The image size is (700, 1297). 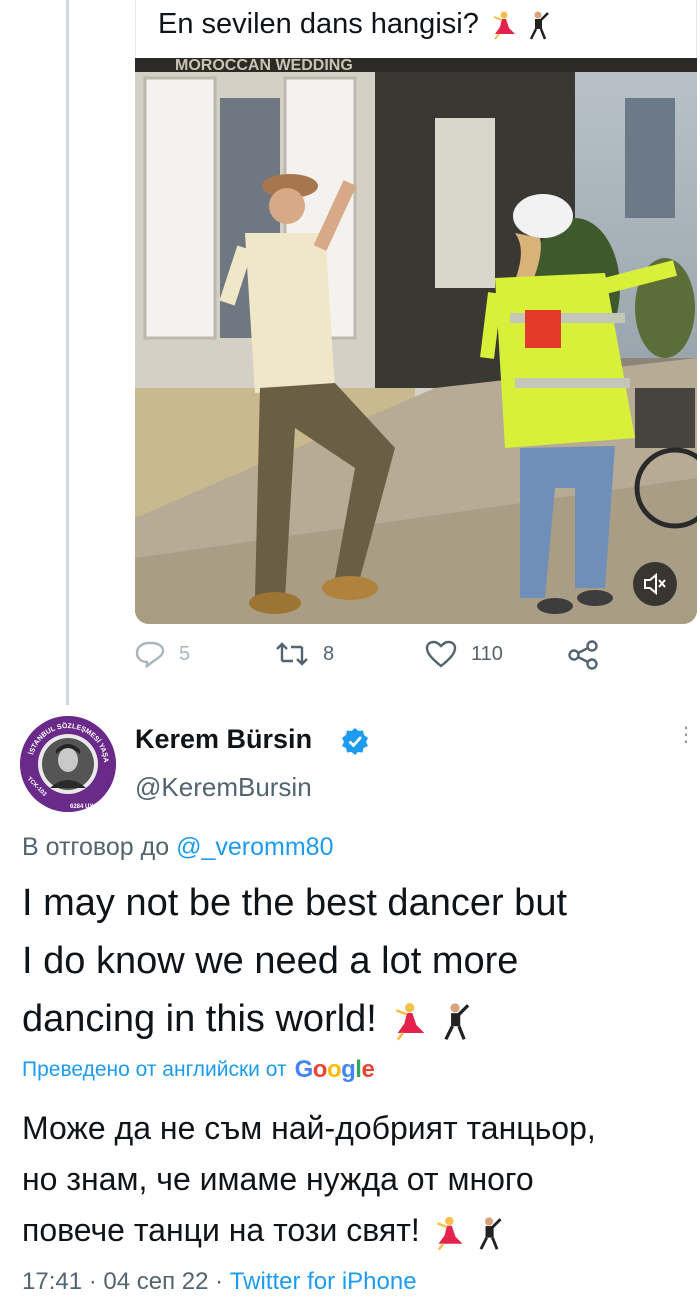 I want to click on google-logo: Google, so click(x=334, y=1069).